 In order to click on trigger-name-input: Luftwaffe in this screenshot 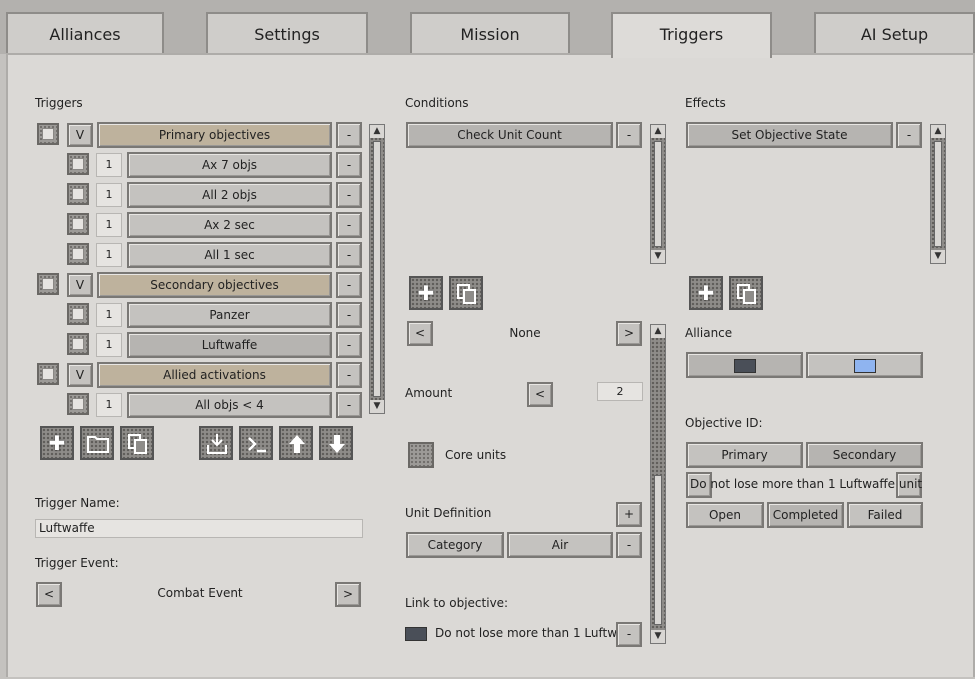, I will do `click(199, 528)`.